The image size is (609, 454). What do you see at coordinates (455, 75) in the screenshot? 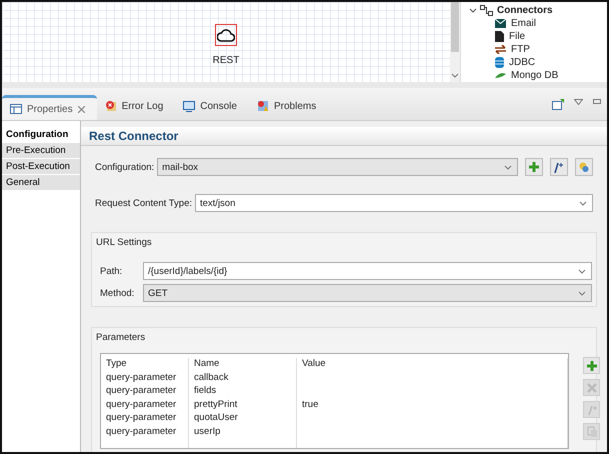
I see `scroll-down-icon` at bounding box center [455, 75].